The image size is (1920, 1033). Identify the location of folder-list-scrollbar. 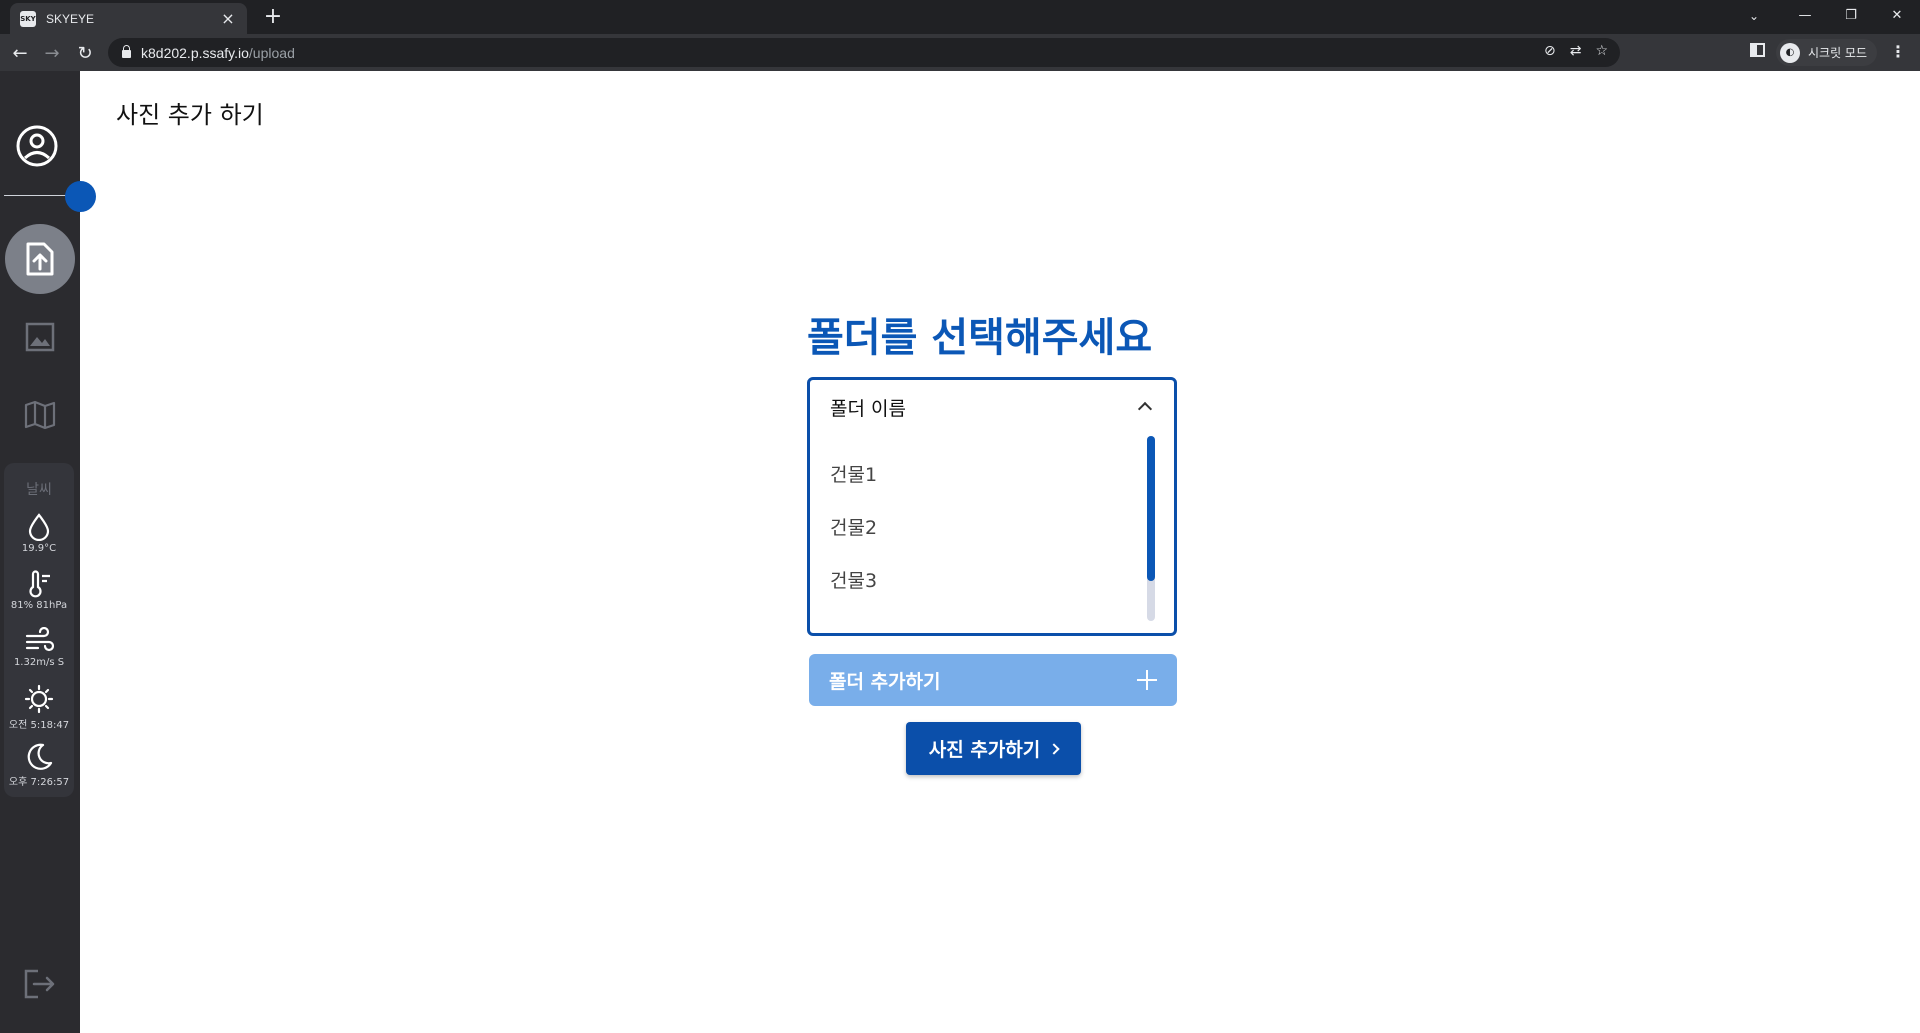
(1151, 528).